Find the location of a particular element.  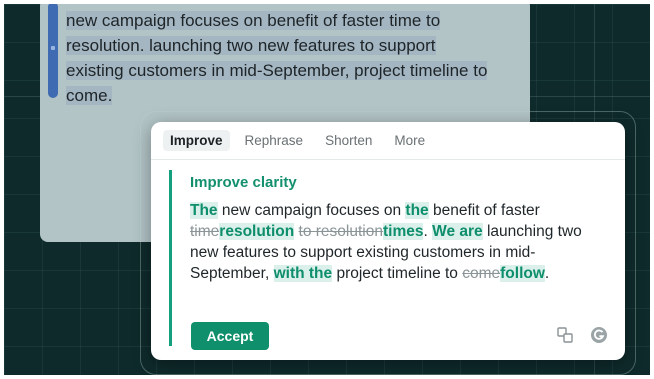

deleted-text: to resolution is located at coordinates (340, 231).